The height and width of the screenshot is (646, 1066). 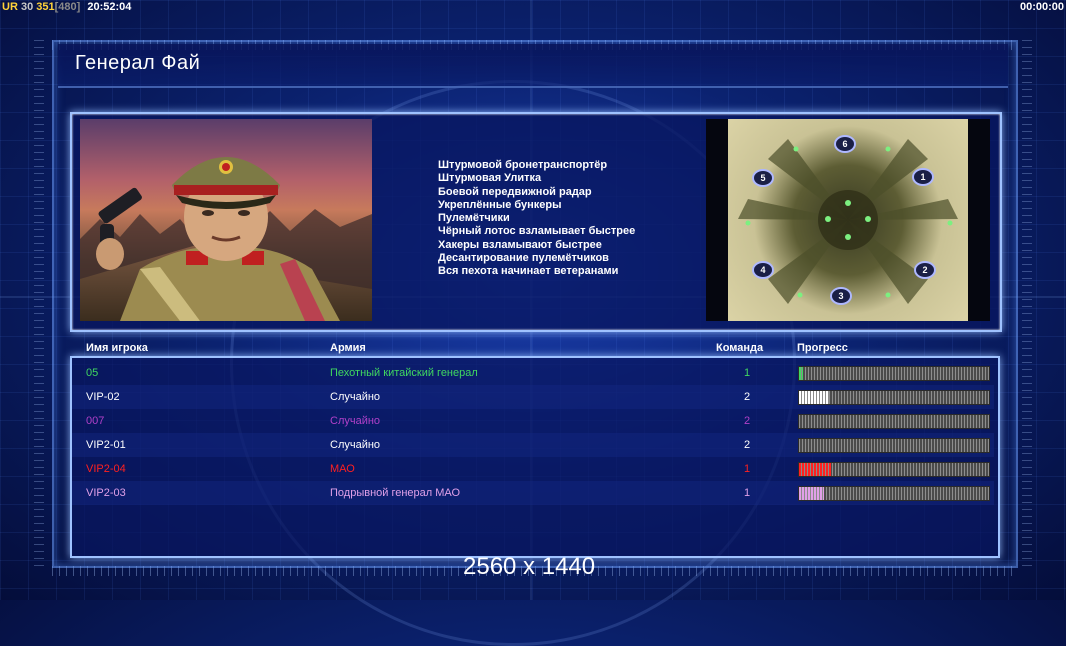 What do you see at coordinates (529, 566) in the screenshot?
I see `resolution-label: 2560 x 1440` at bounding box center [529, 566].